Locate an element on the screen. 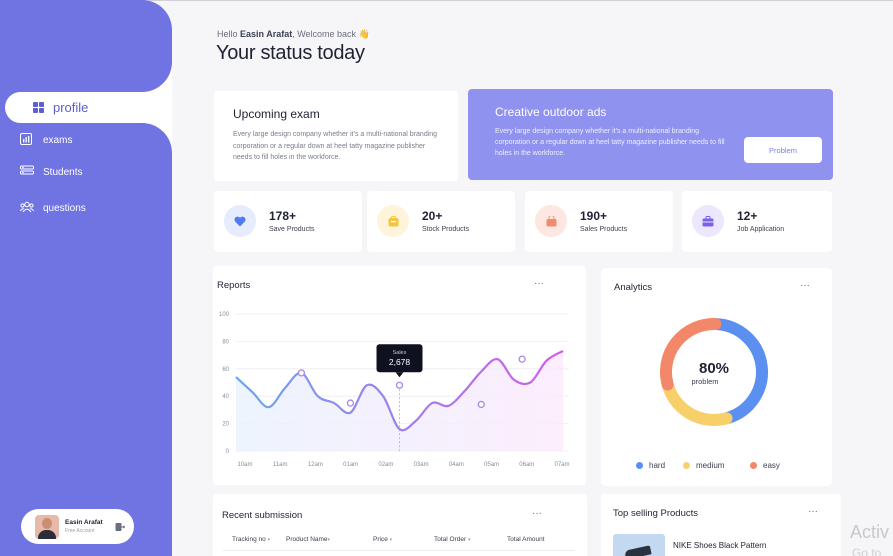 The image size is (893, 556). activation-watermark-sub: Go to is located at coordinates (867, 551).